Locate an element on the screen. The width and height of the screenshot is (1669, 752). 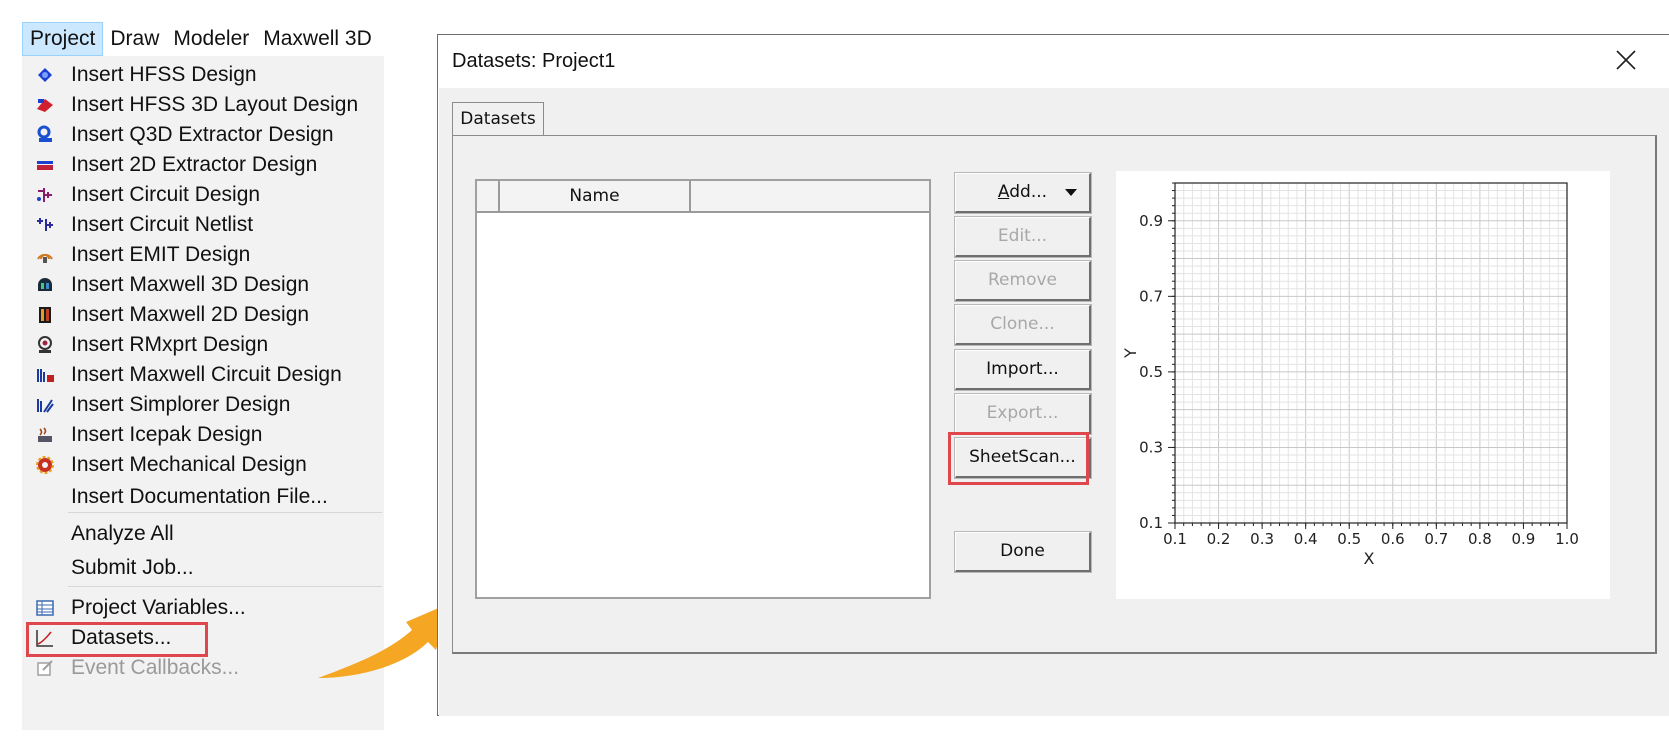
sheetscan-highlight-box is located at coordinates (1018, 458).